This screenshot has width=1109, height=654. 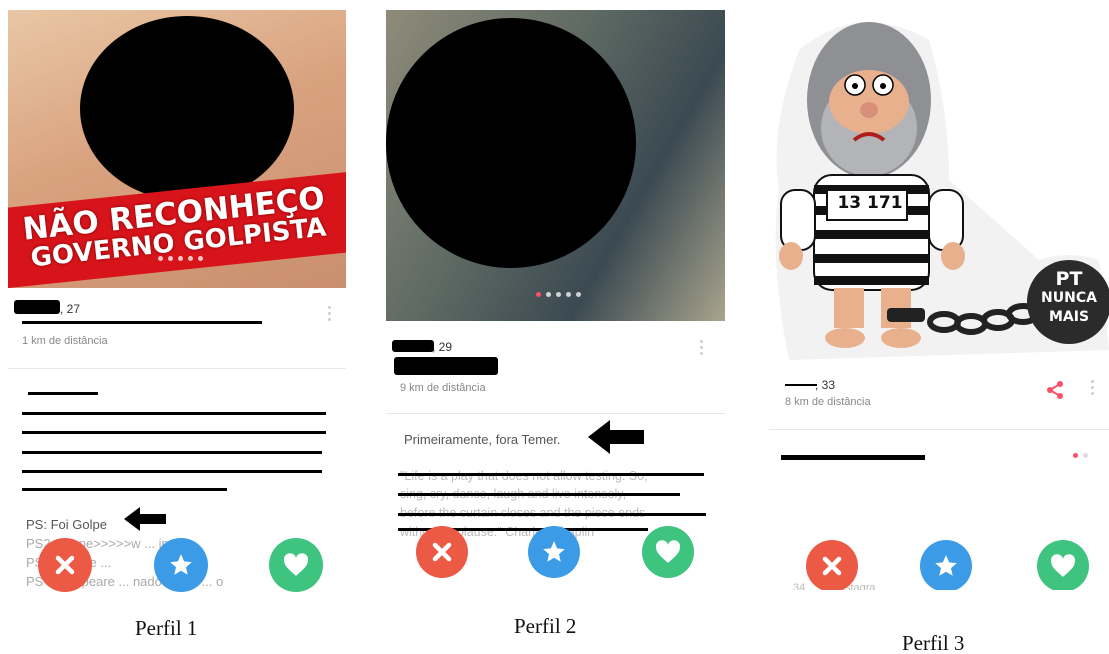 What do you see at coordinates (870, 203) in the screenshot?
I see `prisoner-number: 13 171` at bounding box center [870, 203].